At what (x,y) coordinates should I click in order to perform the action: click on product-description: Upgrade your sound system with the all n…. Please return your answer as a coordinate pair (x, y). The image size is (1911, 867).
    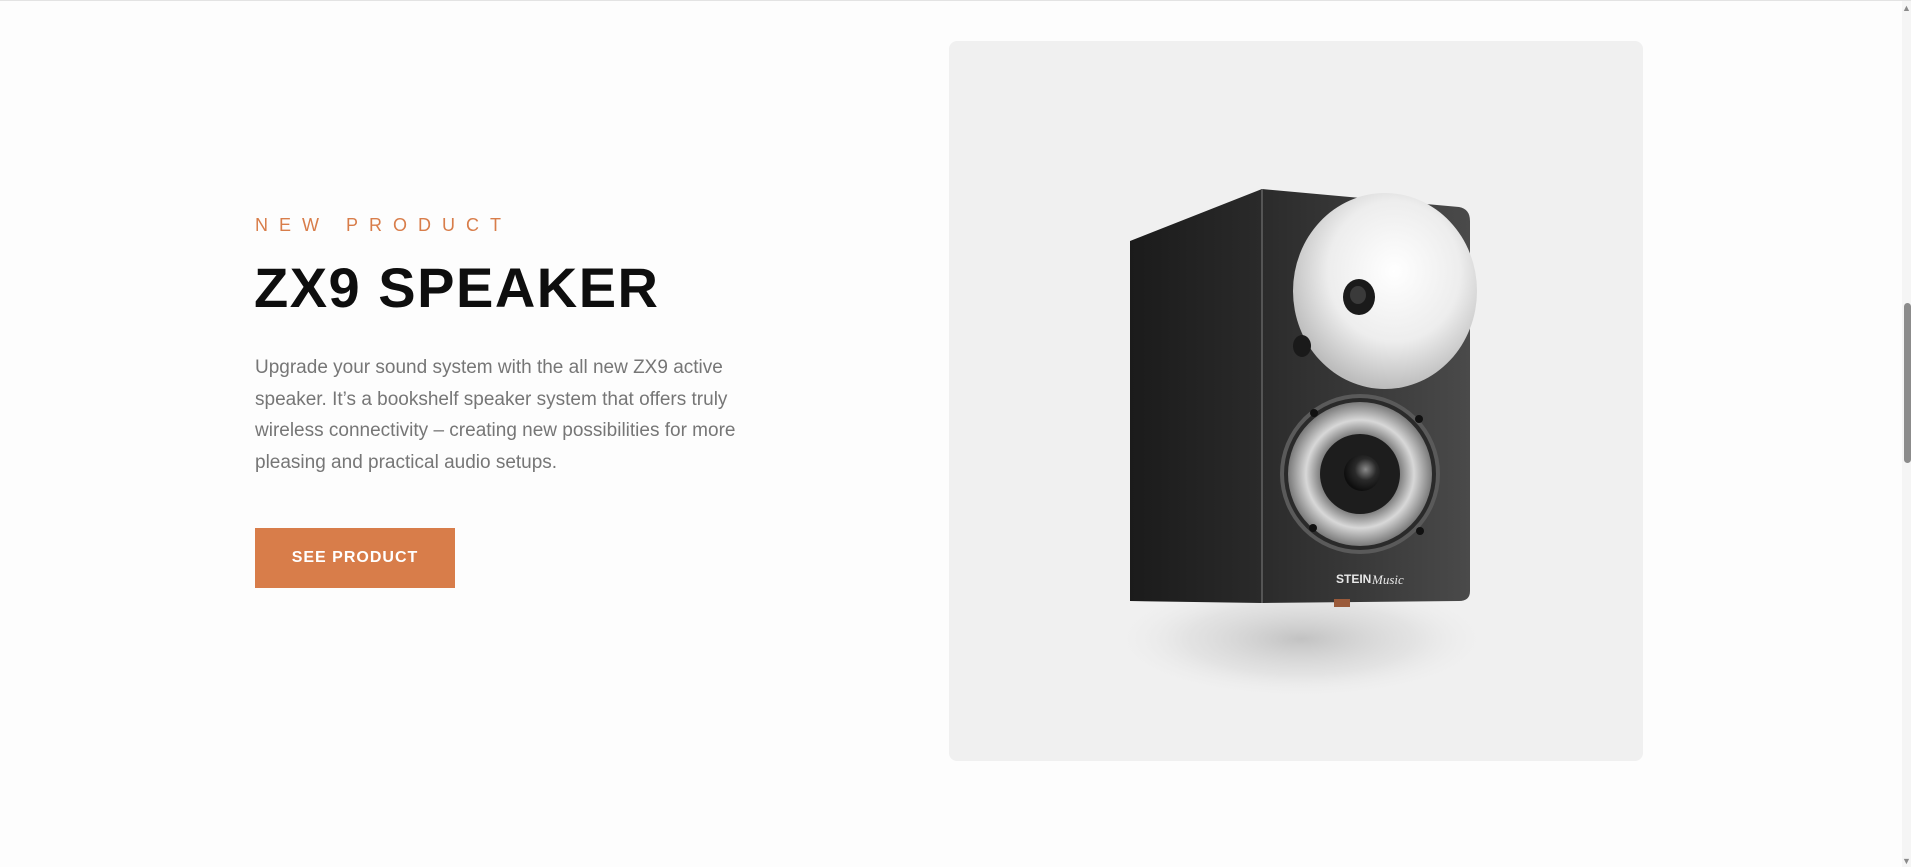
    Looking at the image, I should click on (495, 415).